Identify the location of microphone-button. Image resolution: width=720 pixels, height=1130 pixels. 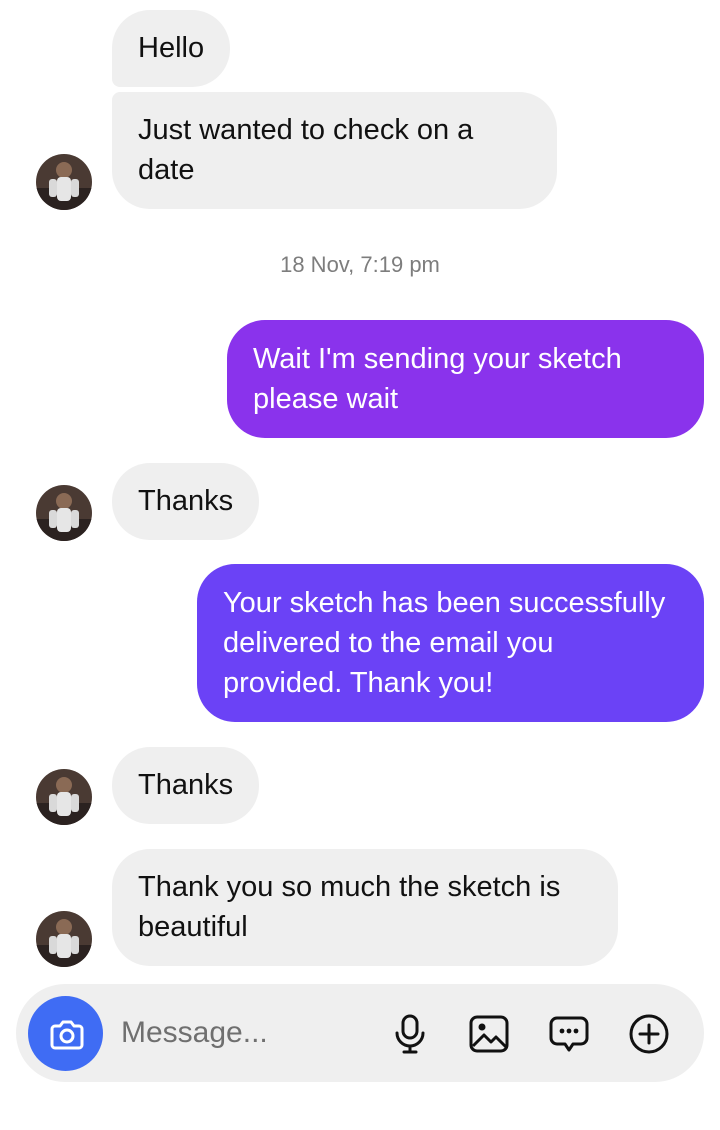
(410, 1034).